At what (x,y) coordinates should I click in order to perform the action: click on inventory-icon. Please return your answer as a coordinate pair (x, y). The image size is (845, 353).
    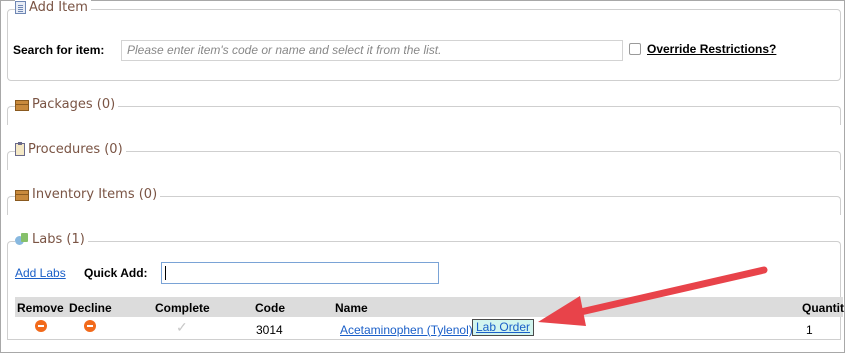
    Looking at the image, I should click on (22, 195).